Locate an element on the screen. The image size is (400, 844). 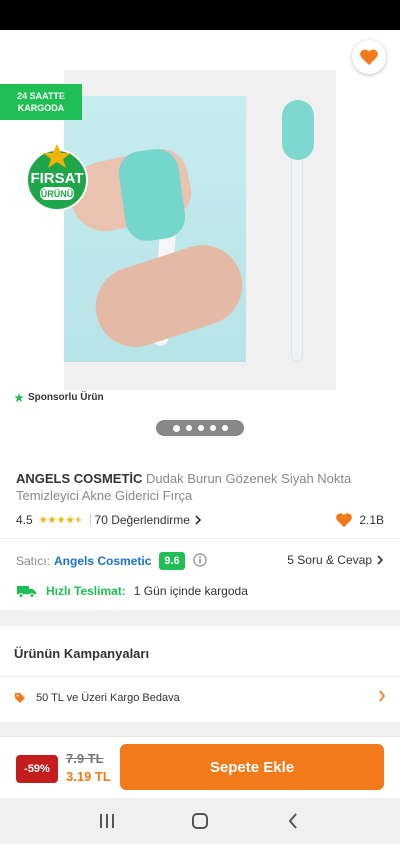
system-back-button is located at coordinates (293, 821).